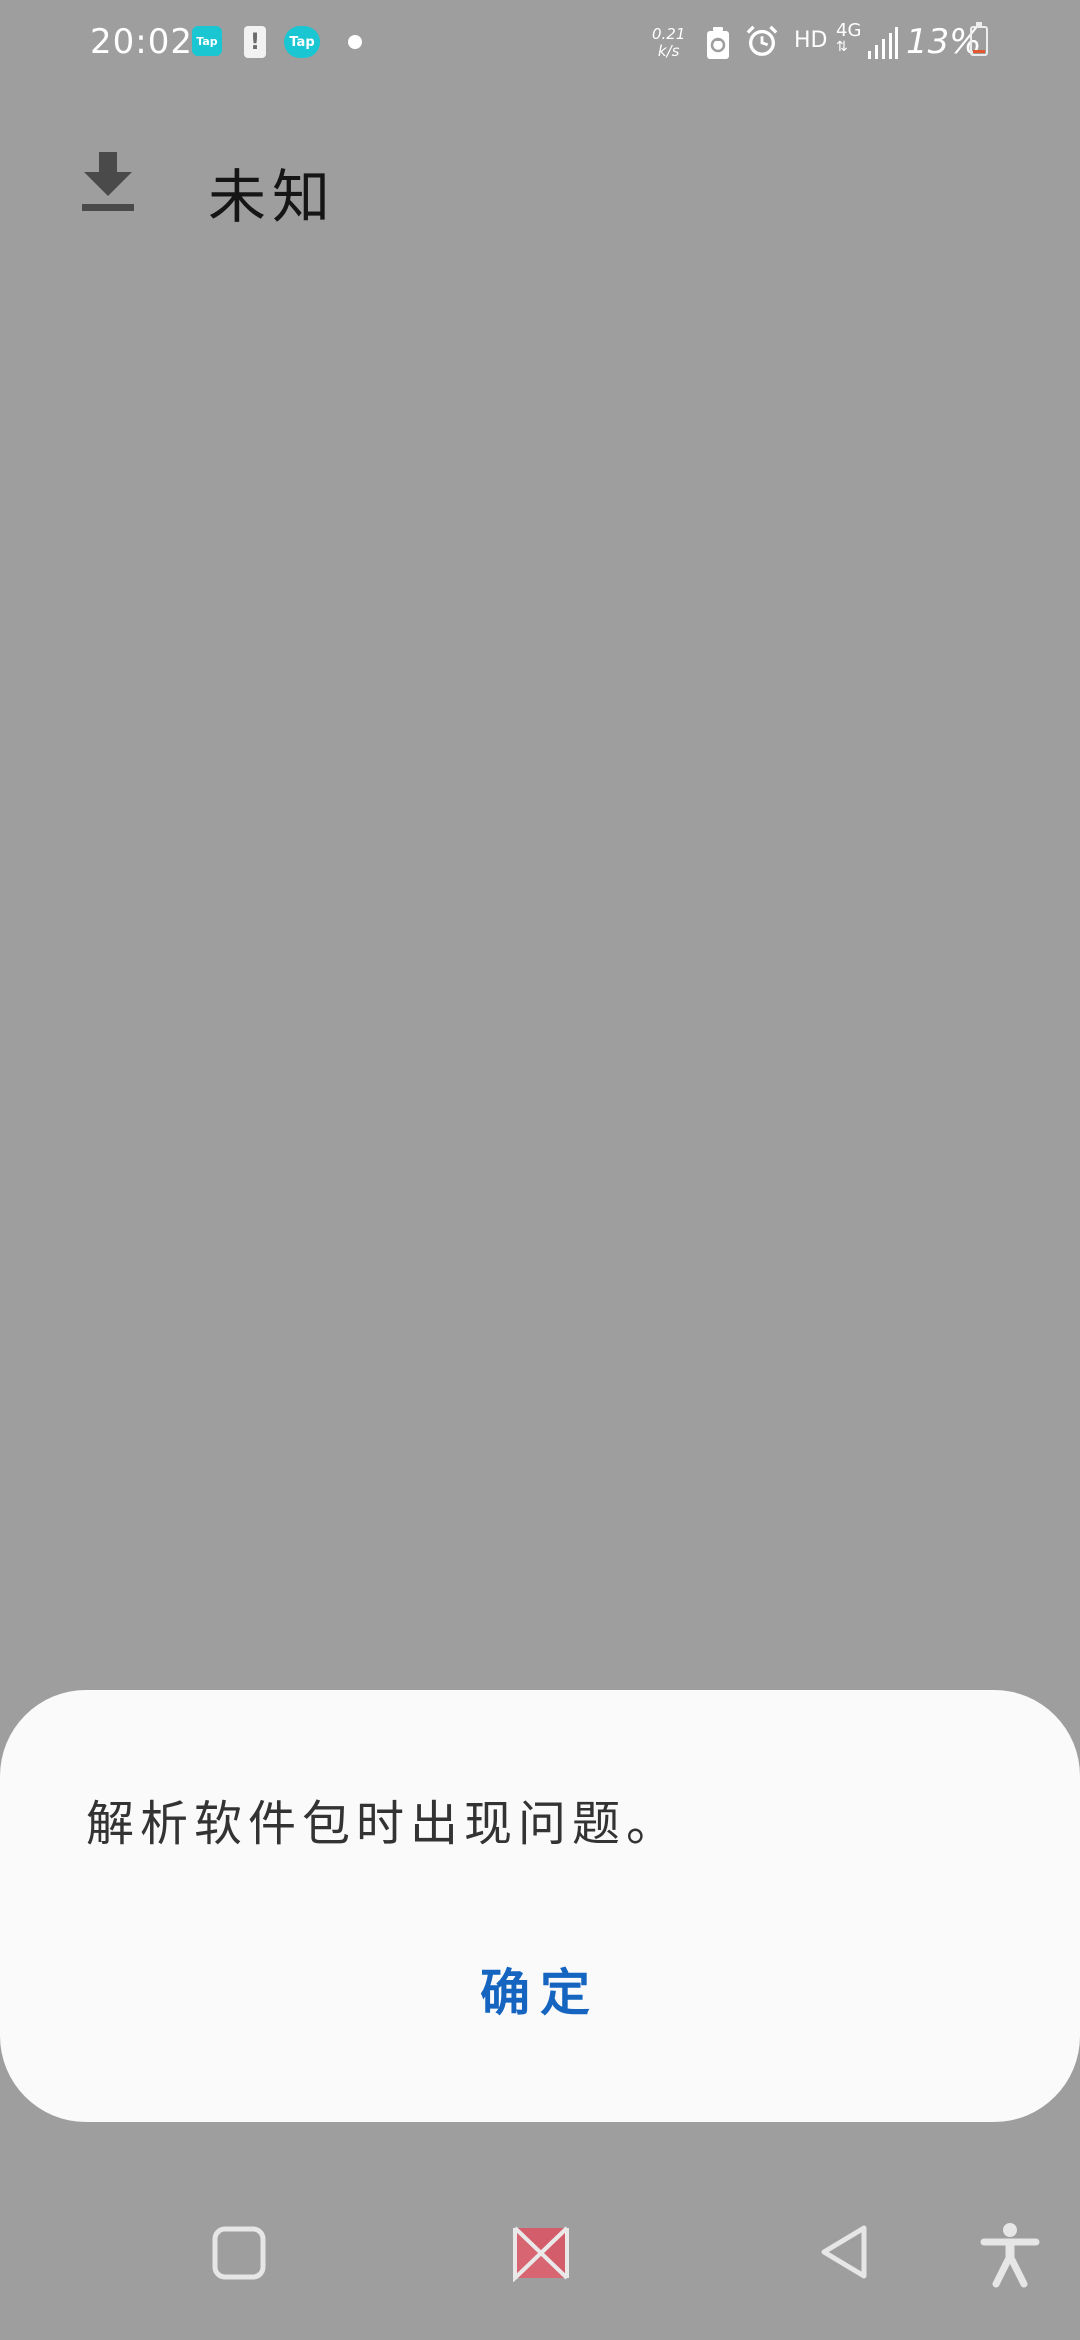  What do you see at coordinates (540, 1989) in the screenshot?
I see `confirm-button: 确定` at bounding box center [540, 1989].